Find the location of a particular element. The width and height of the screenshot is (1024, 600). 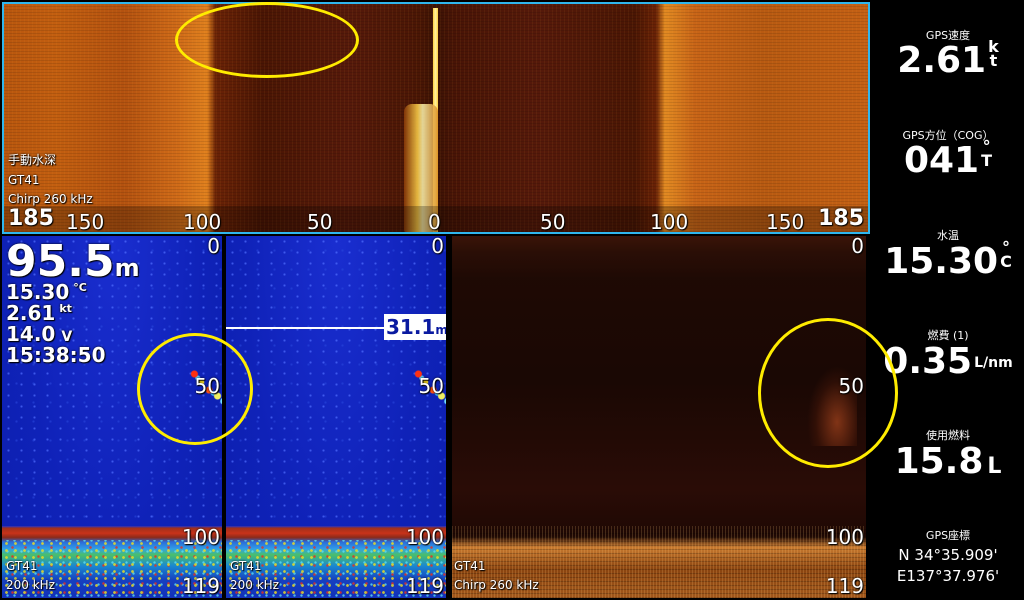

sidescan-scale-label: 0 is located at coordinates (434, 222).